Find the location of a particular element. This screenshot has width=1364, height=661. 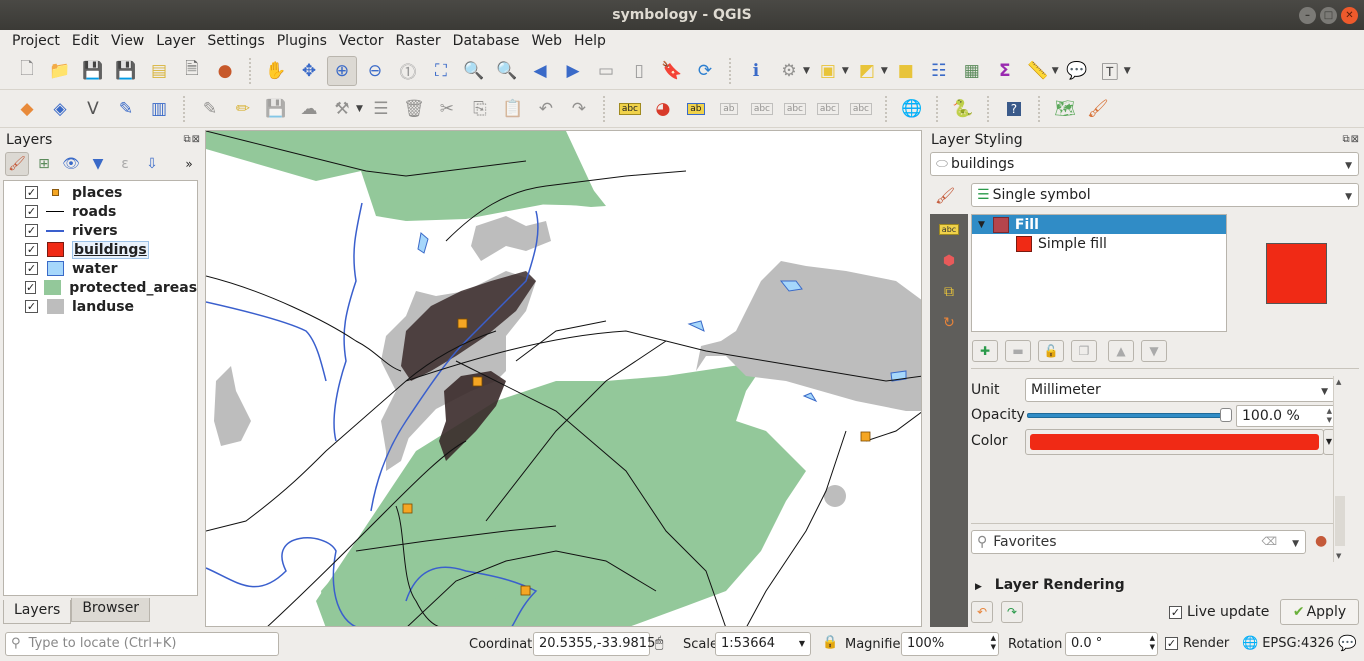

delete-selected-icon: 🗑 is located at coordinates (414, 109).